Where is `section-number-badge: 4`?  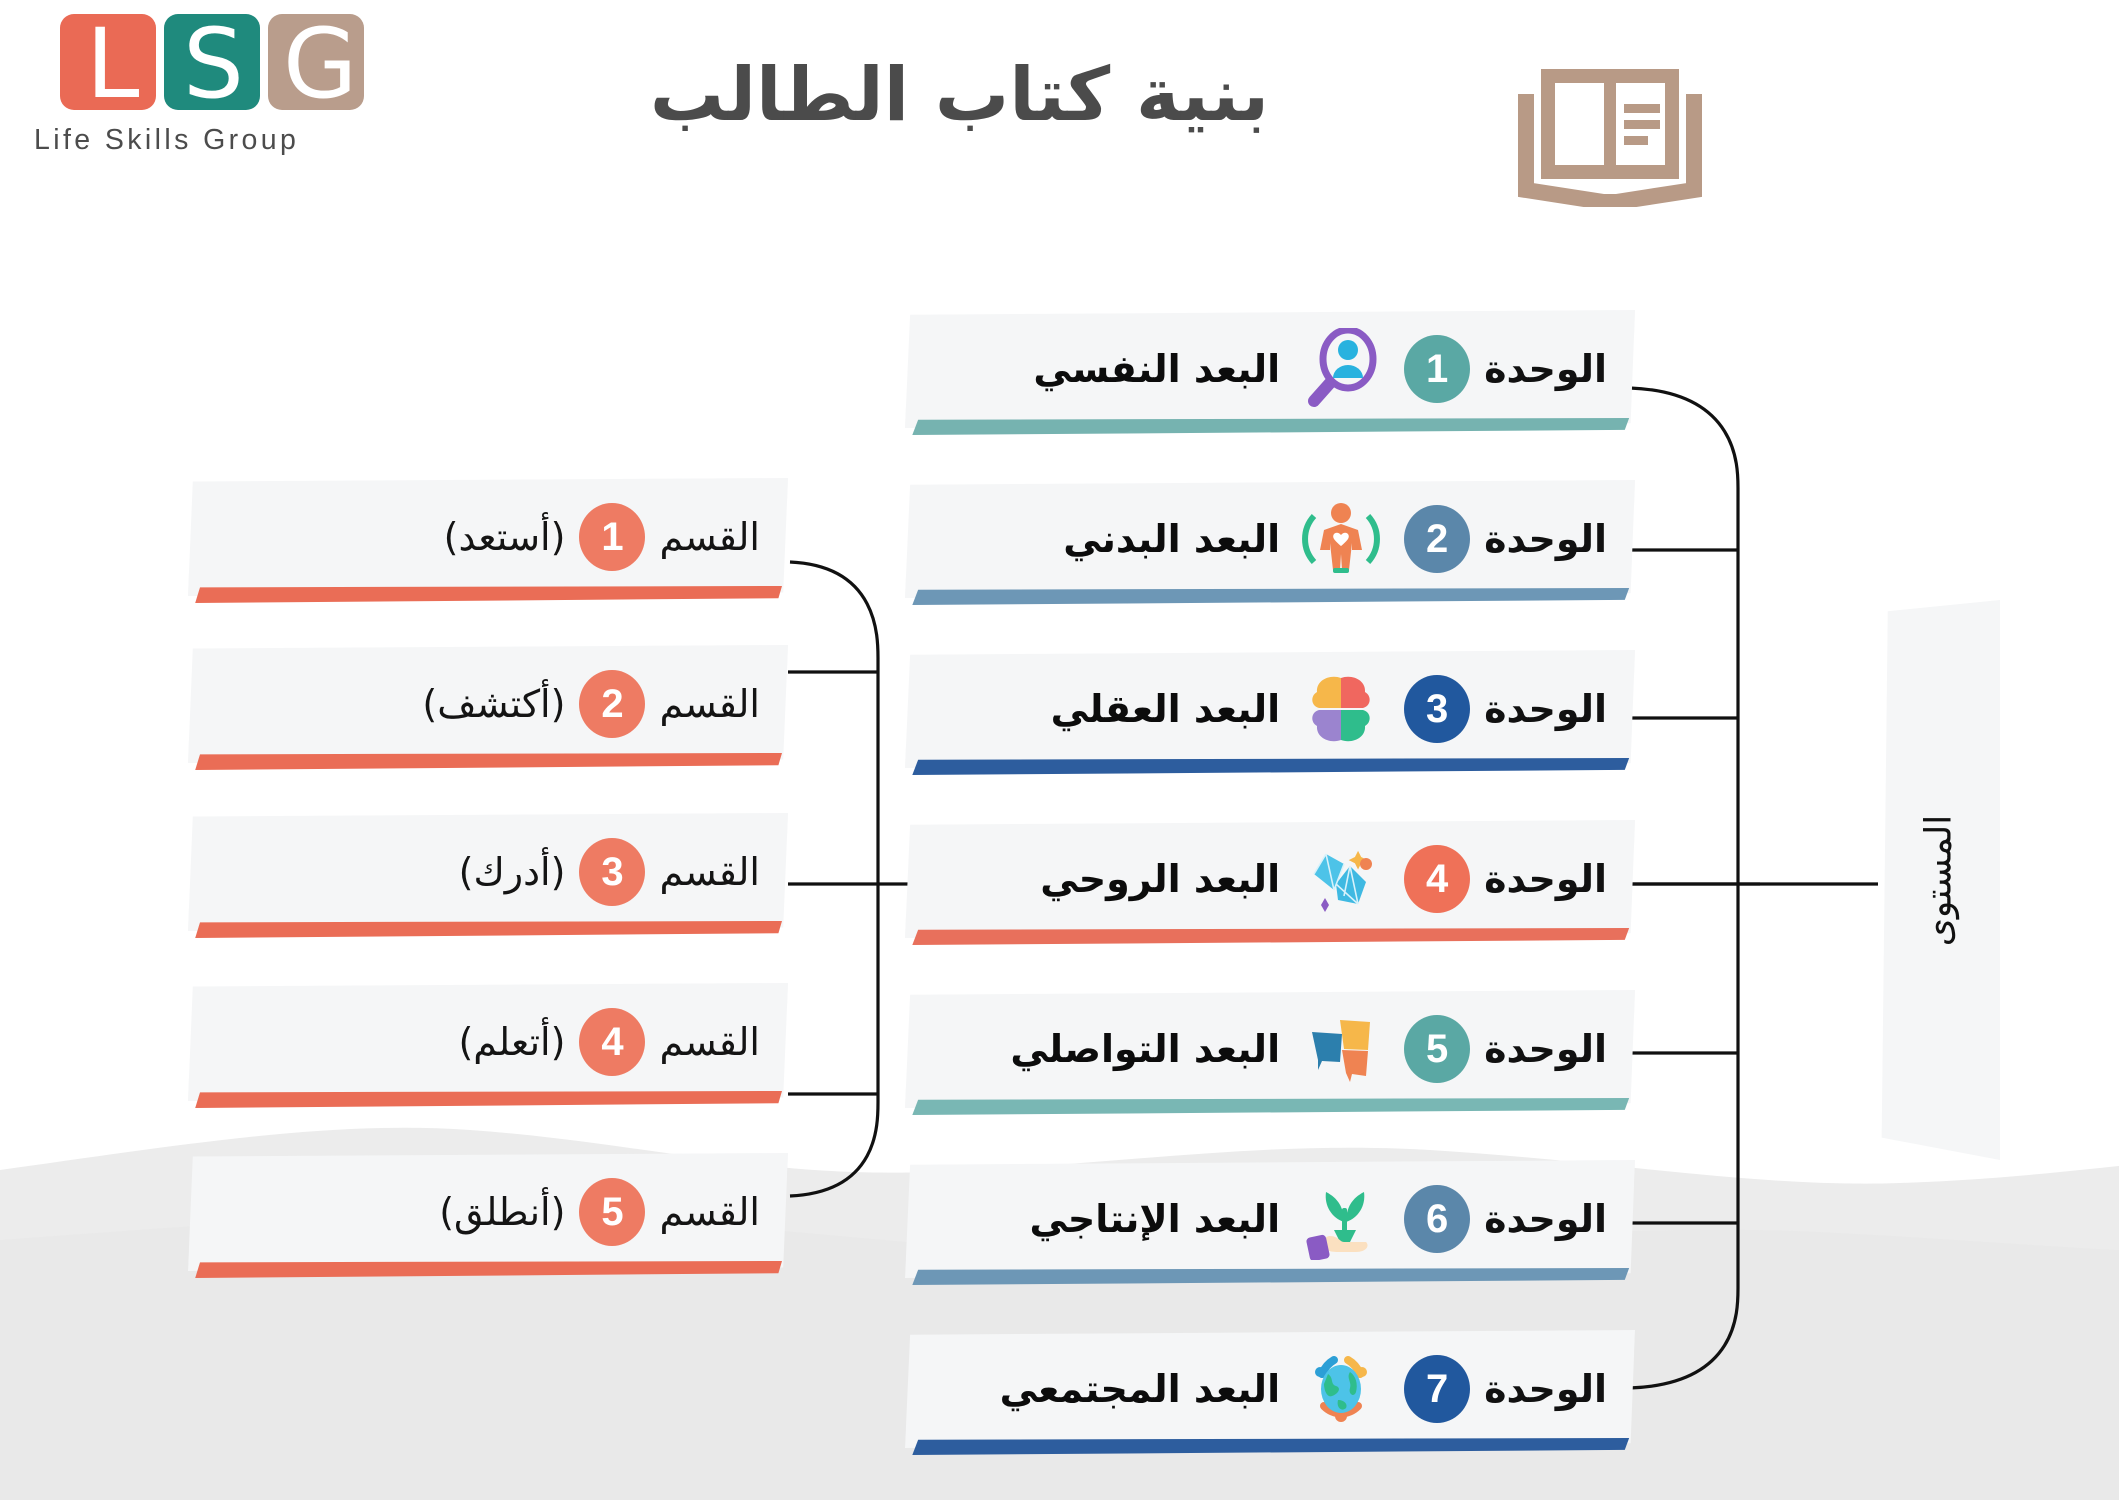
section-number-badge: 4 is located at coordinates (612, 1042).